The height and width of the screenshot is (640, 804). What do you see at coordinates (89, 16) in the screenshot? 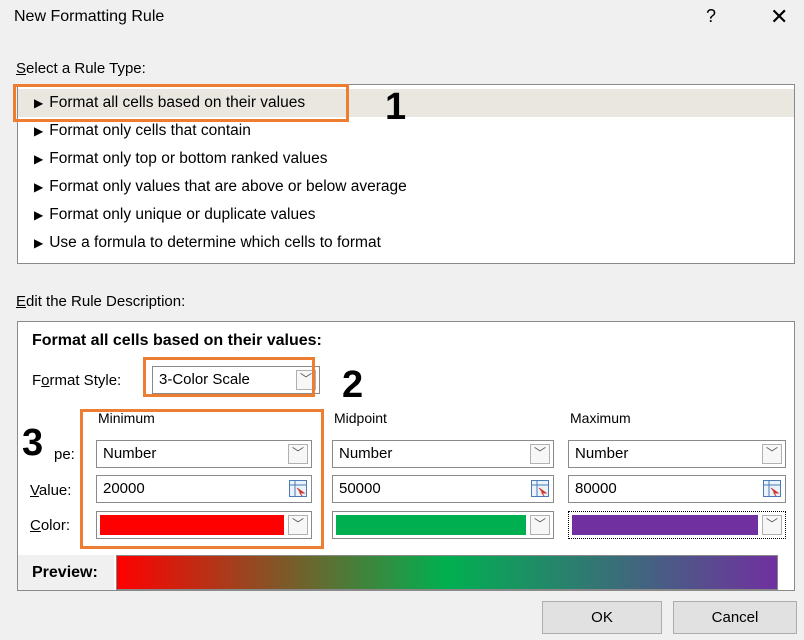
I see `dialog-title: New Formatting Rule` at bounding box center [89, 16].